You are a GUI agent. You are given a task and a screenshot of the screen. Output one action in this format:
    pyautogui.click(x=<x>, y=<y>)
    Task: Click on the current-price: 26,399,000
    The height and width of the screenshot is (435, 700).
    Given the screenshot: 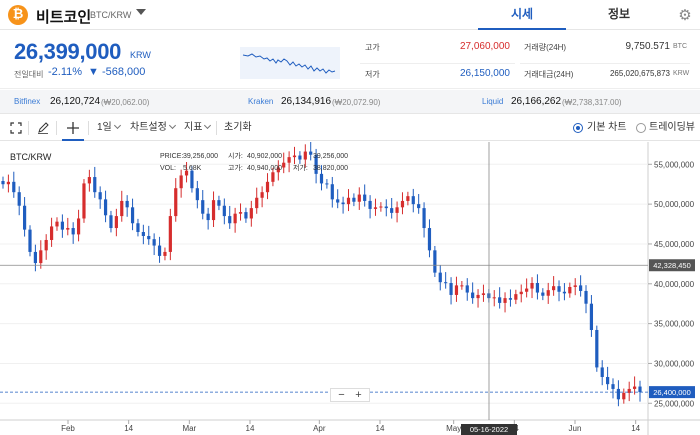 What is the action you would take?
    pyautogui.click(x=68, y=51)
    